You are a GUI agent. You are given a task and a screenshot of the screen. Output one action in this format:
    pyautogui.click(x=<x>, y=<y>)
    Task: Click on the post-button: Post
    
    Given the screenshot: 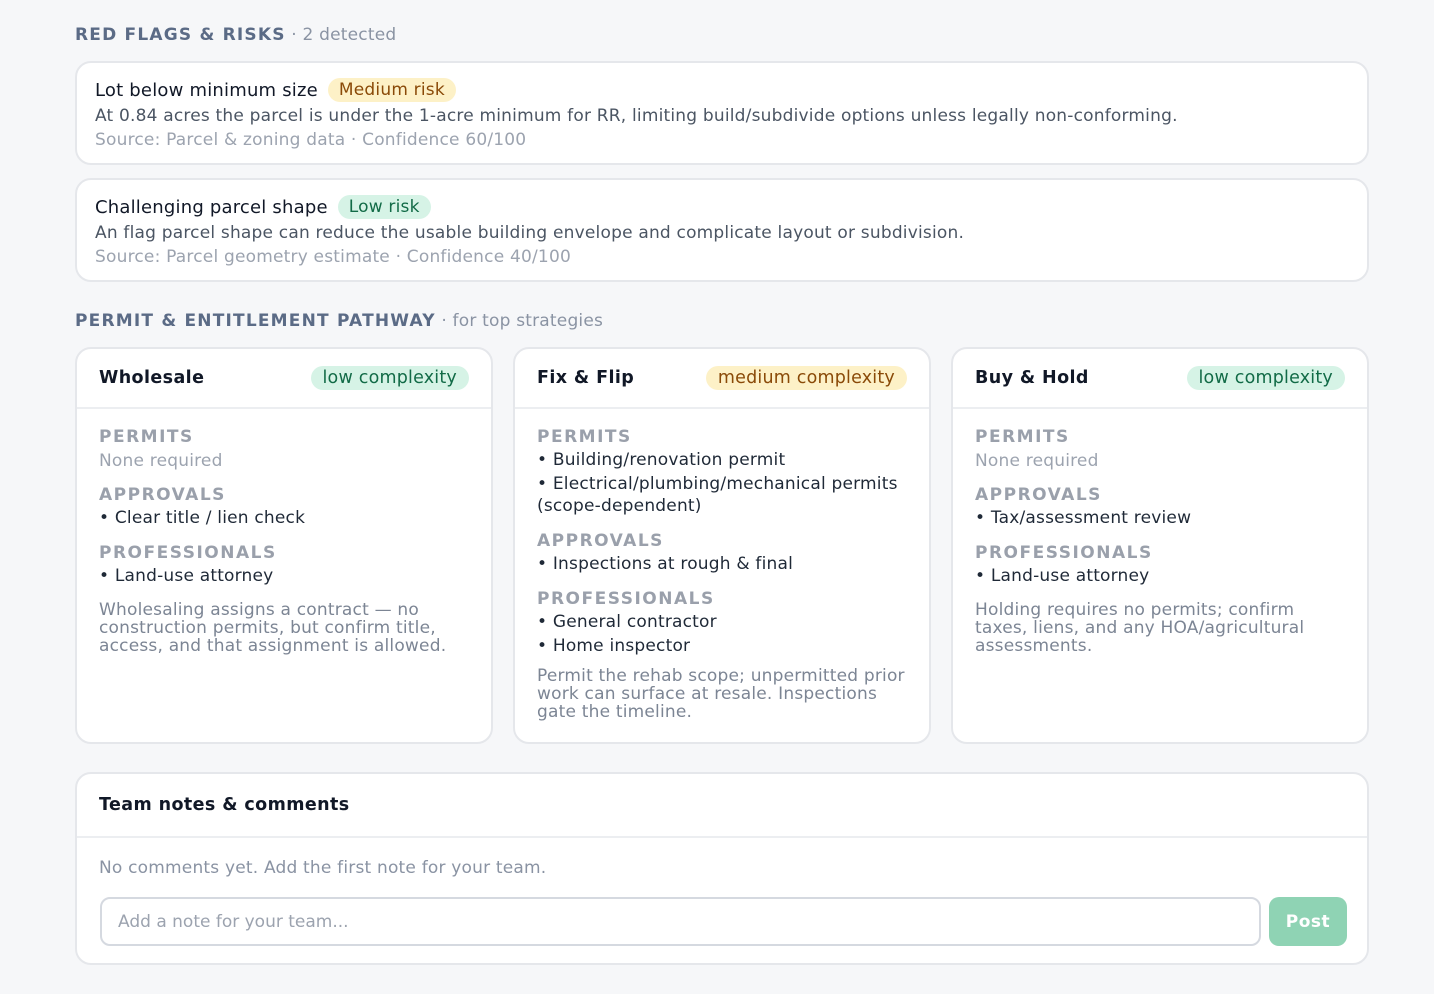 What is the action you would take?
    pyautogui.click(x=1308, y=921)
    